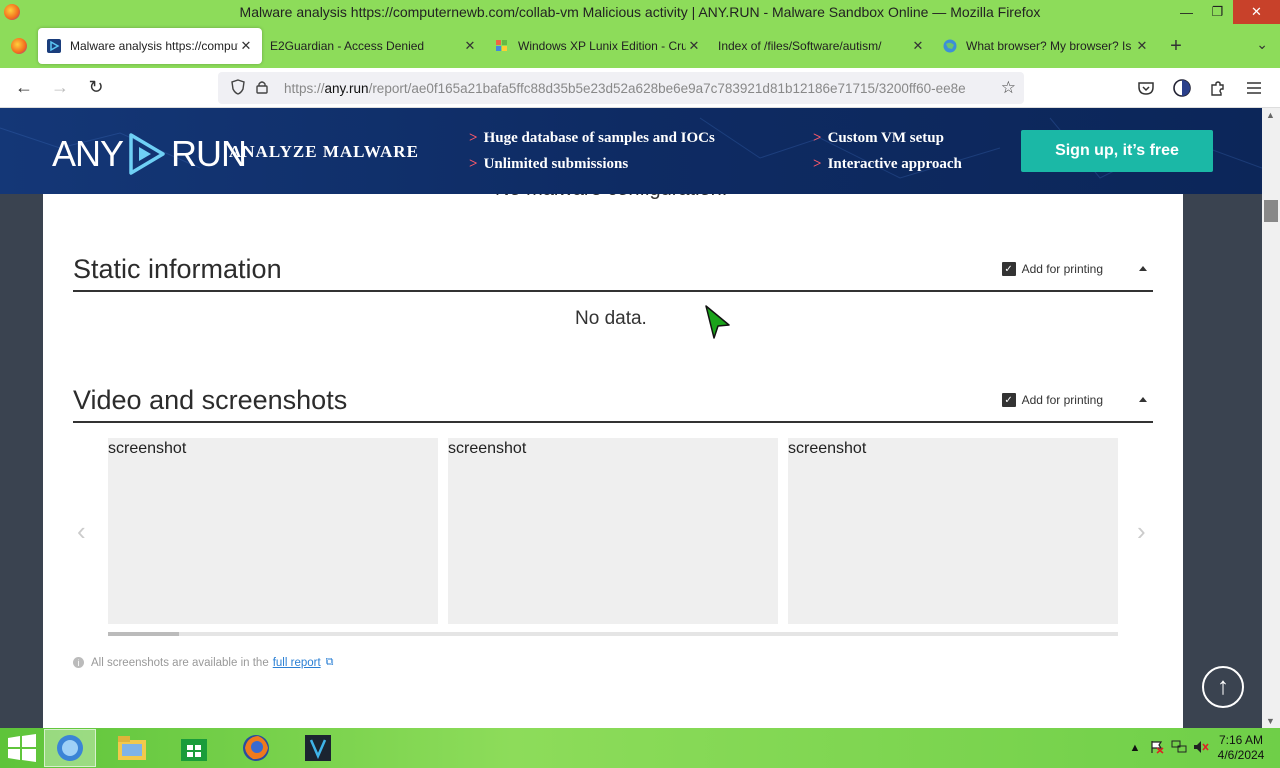  What do you see at coordinates (1256, 12) in the screenshot?
I see `close-window-button: ✕` at bounding box center [1256, 12].